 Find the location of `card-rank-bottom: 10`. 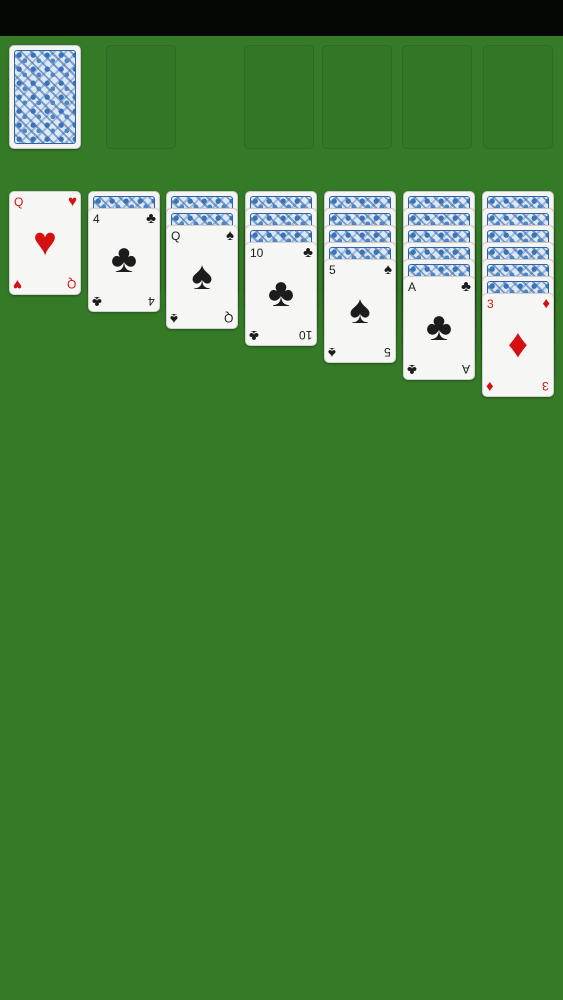

card-rank-bottom: 10 is located at coordinates (305, 335).